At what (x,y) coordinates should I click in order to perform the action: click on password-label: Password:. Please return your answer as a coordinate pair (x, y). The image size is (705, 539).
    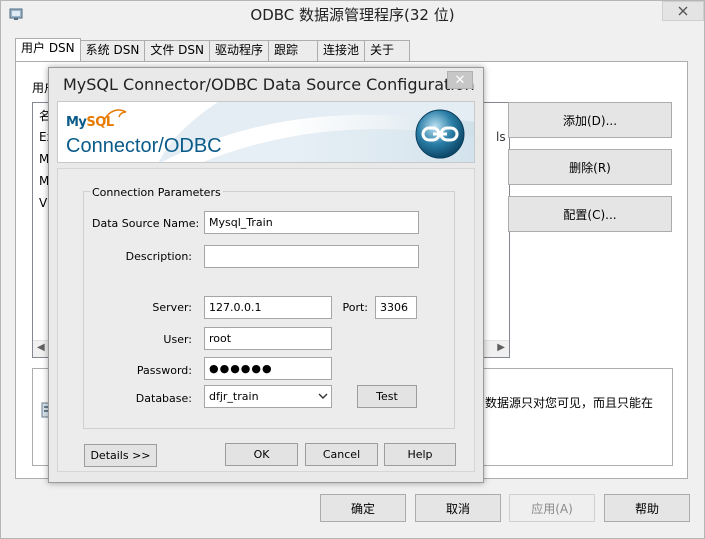
    Looking at the image, I should click on (164, 370).